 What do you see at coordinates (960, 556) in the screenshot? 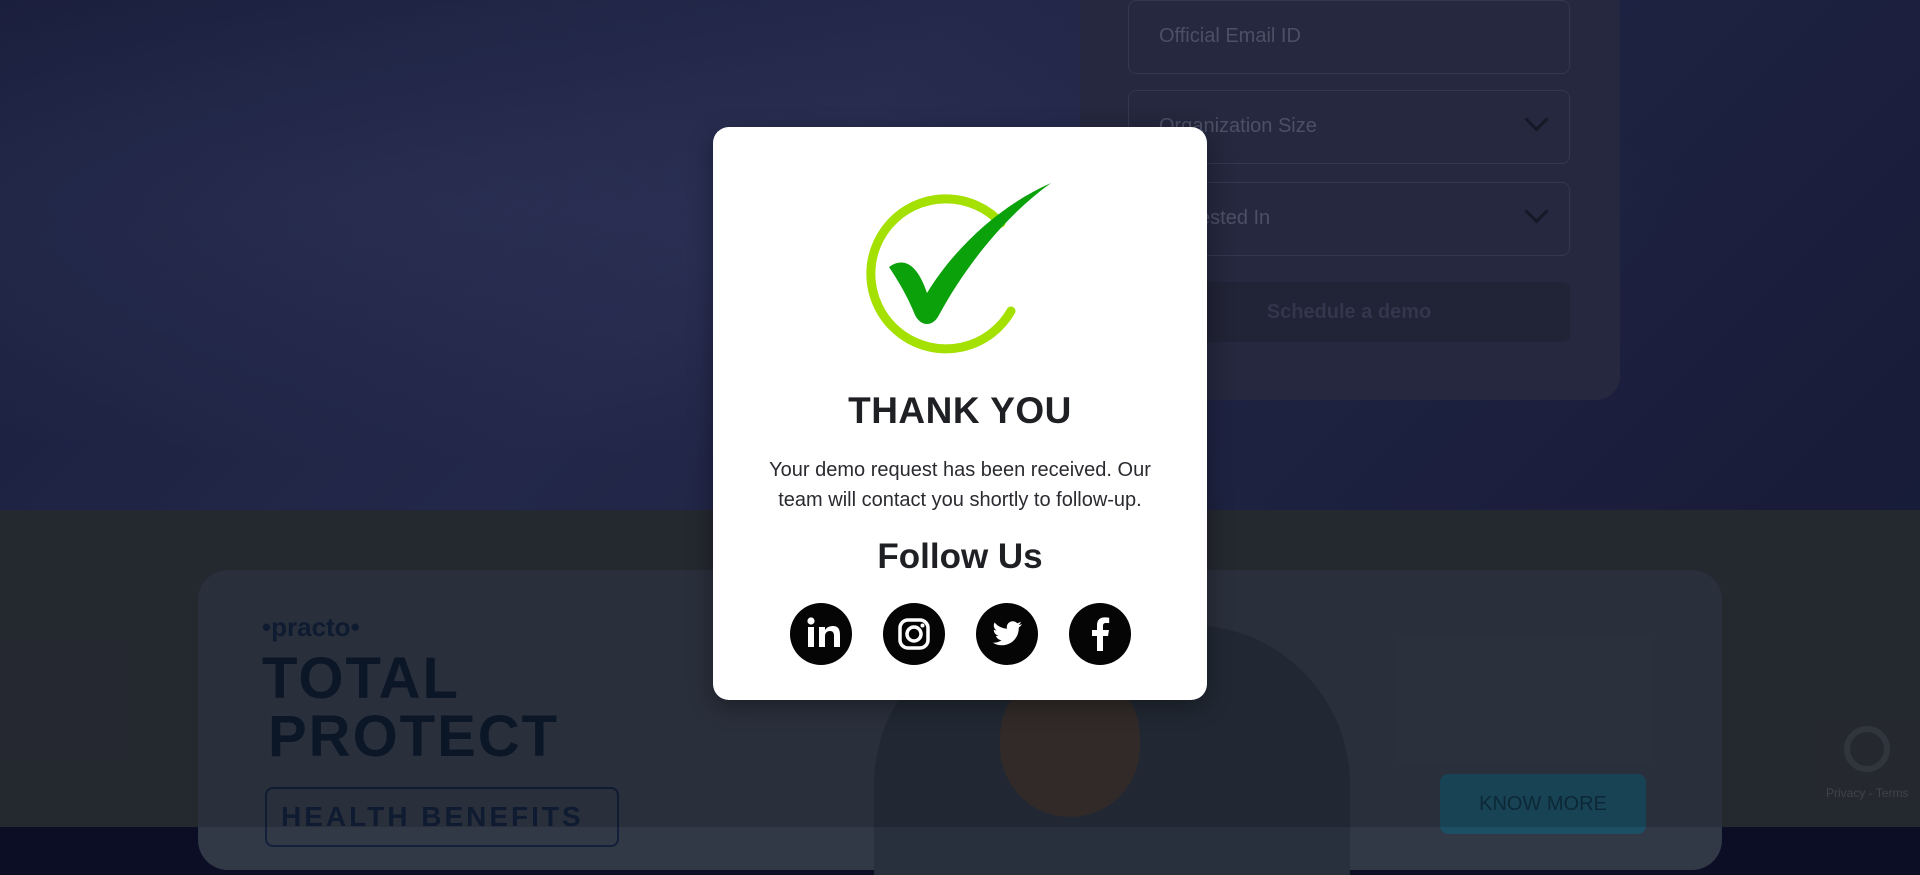
I see `follow-us-heading: Follow Us` at bounding box center [960, 556].